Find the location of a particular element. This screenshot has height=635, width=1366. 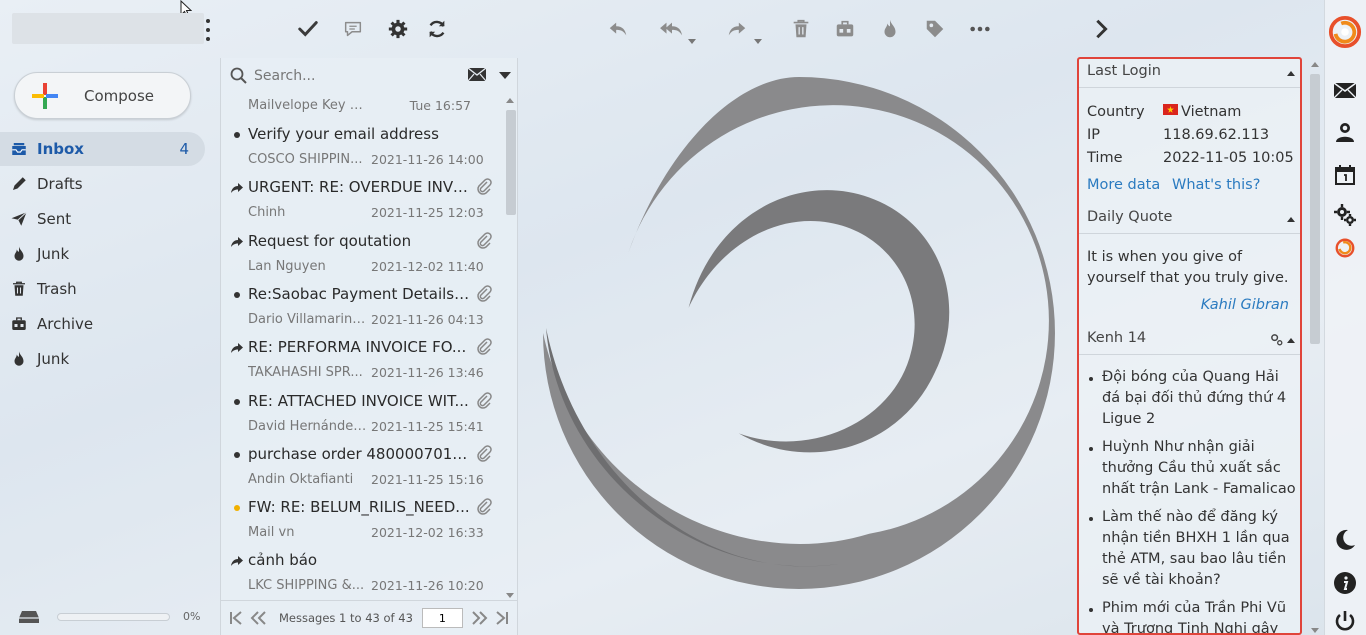

logout-button is located at coordinates (1345, 620).